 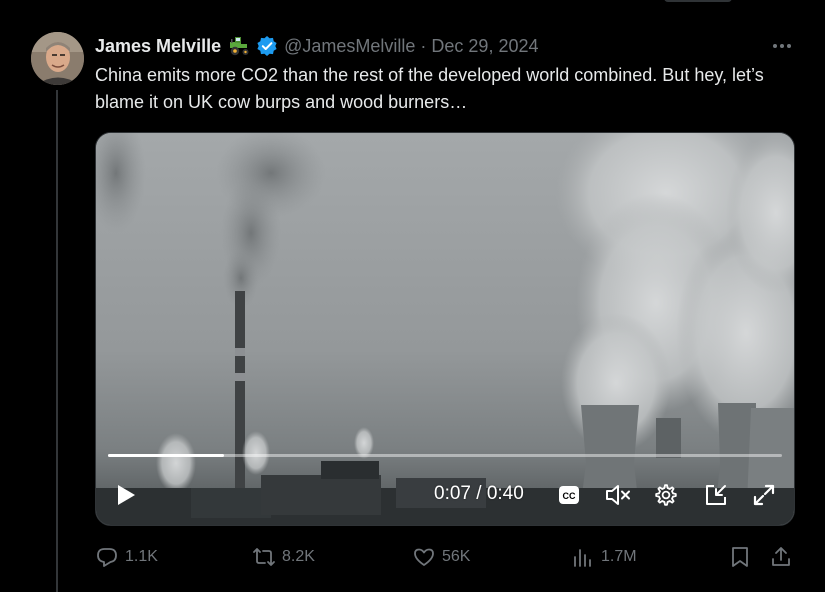 I want to click on share-button, so click(x=781, y=557).